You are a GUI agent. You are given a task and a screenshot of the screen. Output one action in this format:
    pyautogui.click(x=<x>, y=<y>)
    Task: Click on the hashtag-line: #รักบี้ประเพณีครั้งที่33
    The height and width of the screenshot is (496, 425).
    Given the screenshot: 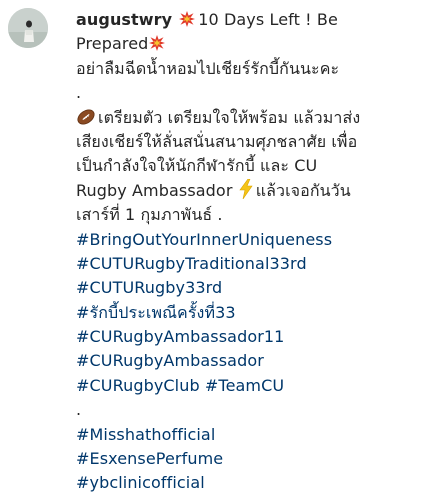 What is the action you would take?
    pyautogui.click(x=246, y=313)
    